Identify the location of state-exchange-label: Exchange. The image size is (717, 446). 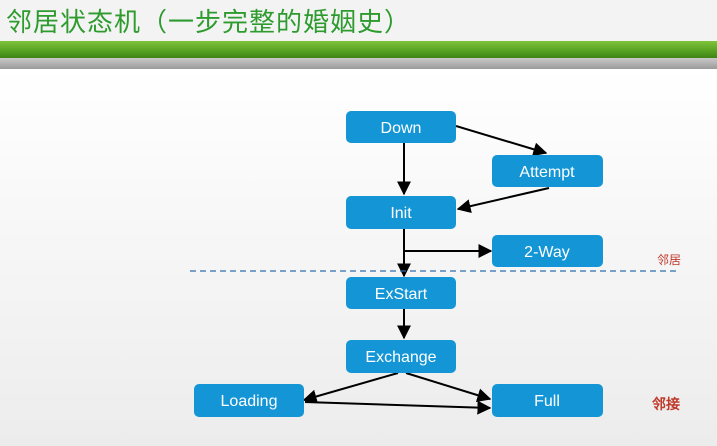
(400, 357).